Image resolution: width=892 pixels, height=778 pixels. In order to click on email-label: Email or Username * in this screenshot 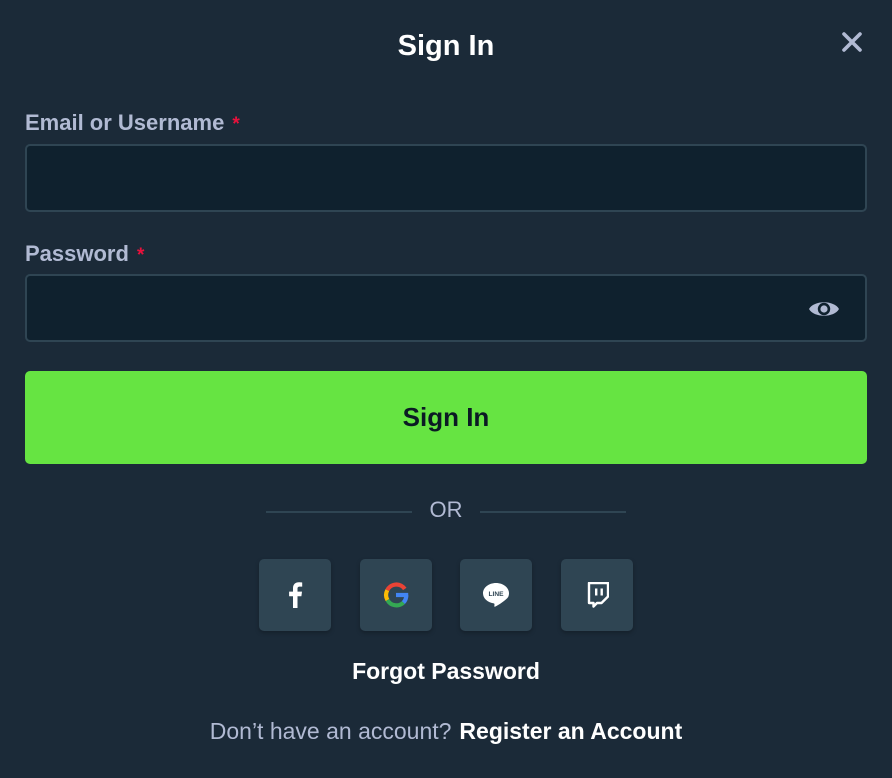, I will do `click(132, 123)`.